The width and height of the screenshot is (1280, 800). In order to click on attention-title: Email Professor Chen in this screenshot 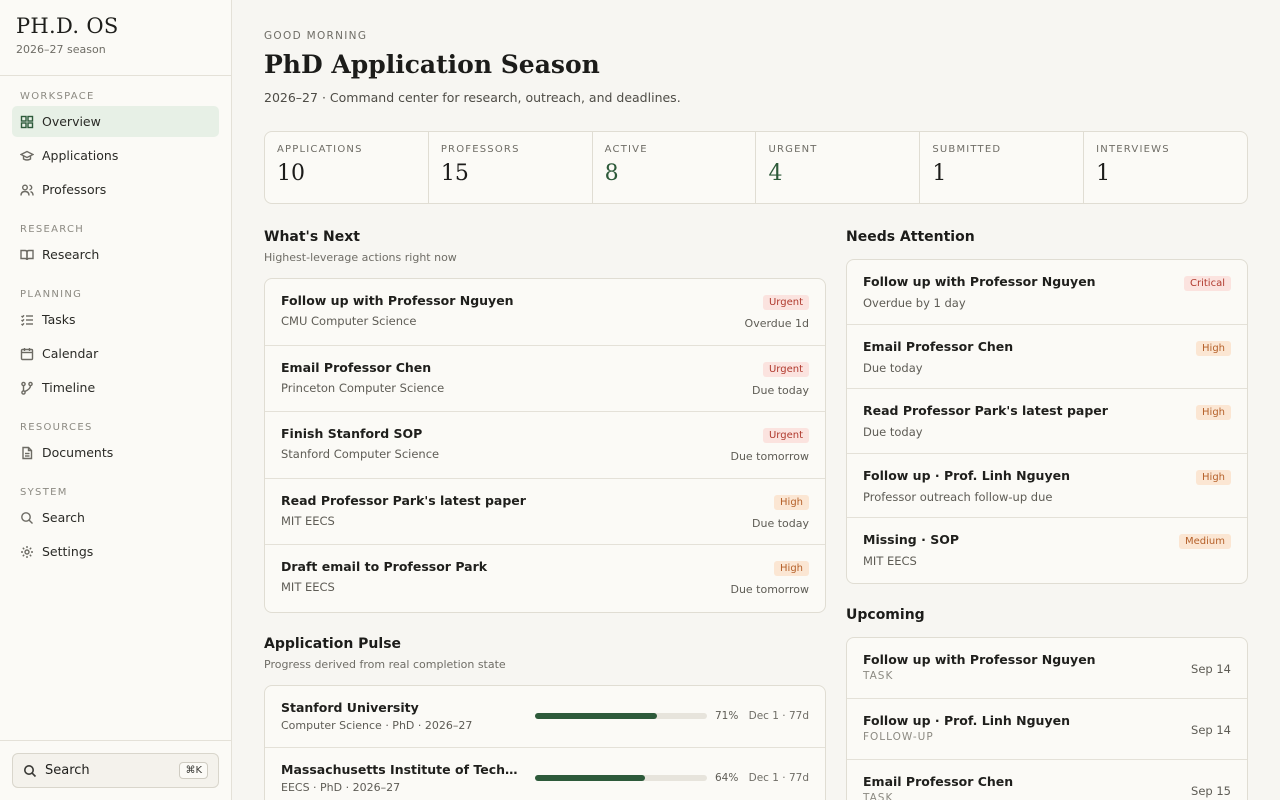, I will do `click(938, 346)`.